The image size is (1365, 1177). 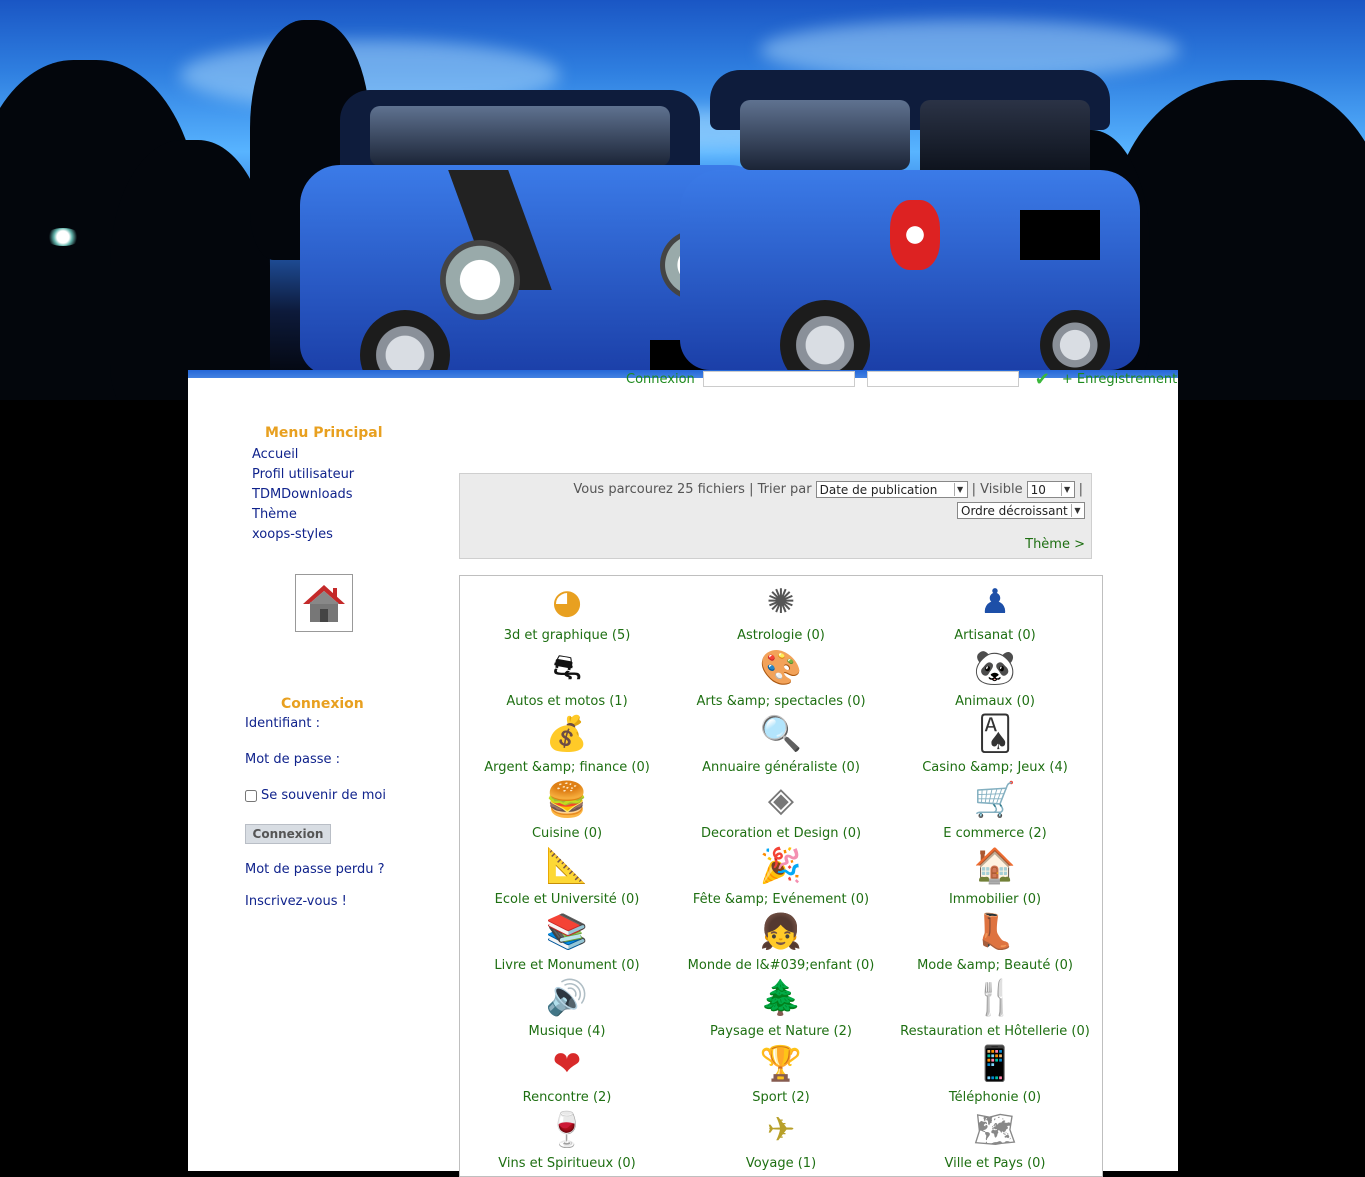 What do you see at coordinates (302, 494) in the screenshot?
I see `menu-item-tdmdownloads: TDMDownloads` at bounding box center [302, 494].